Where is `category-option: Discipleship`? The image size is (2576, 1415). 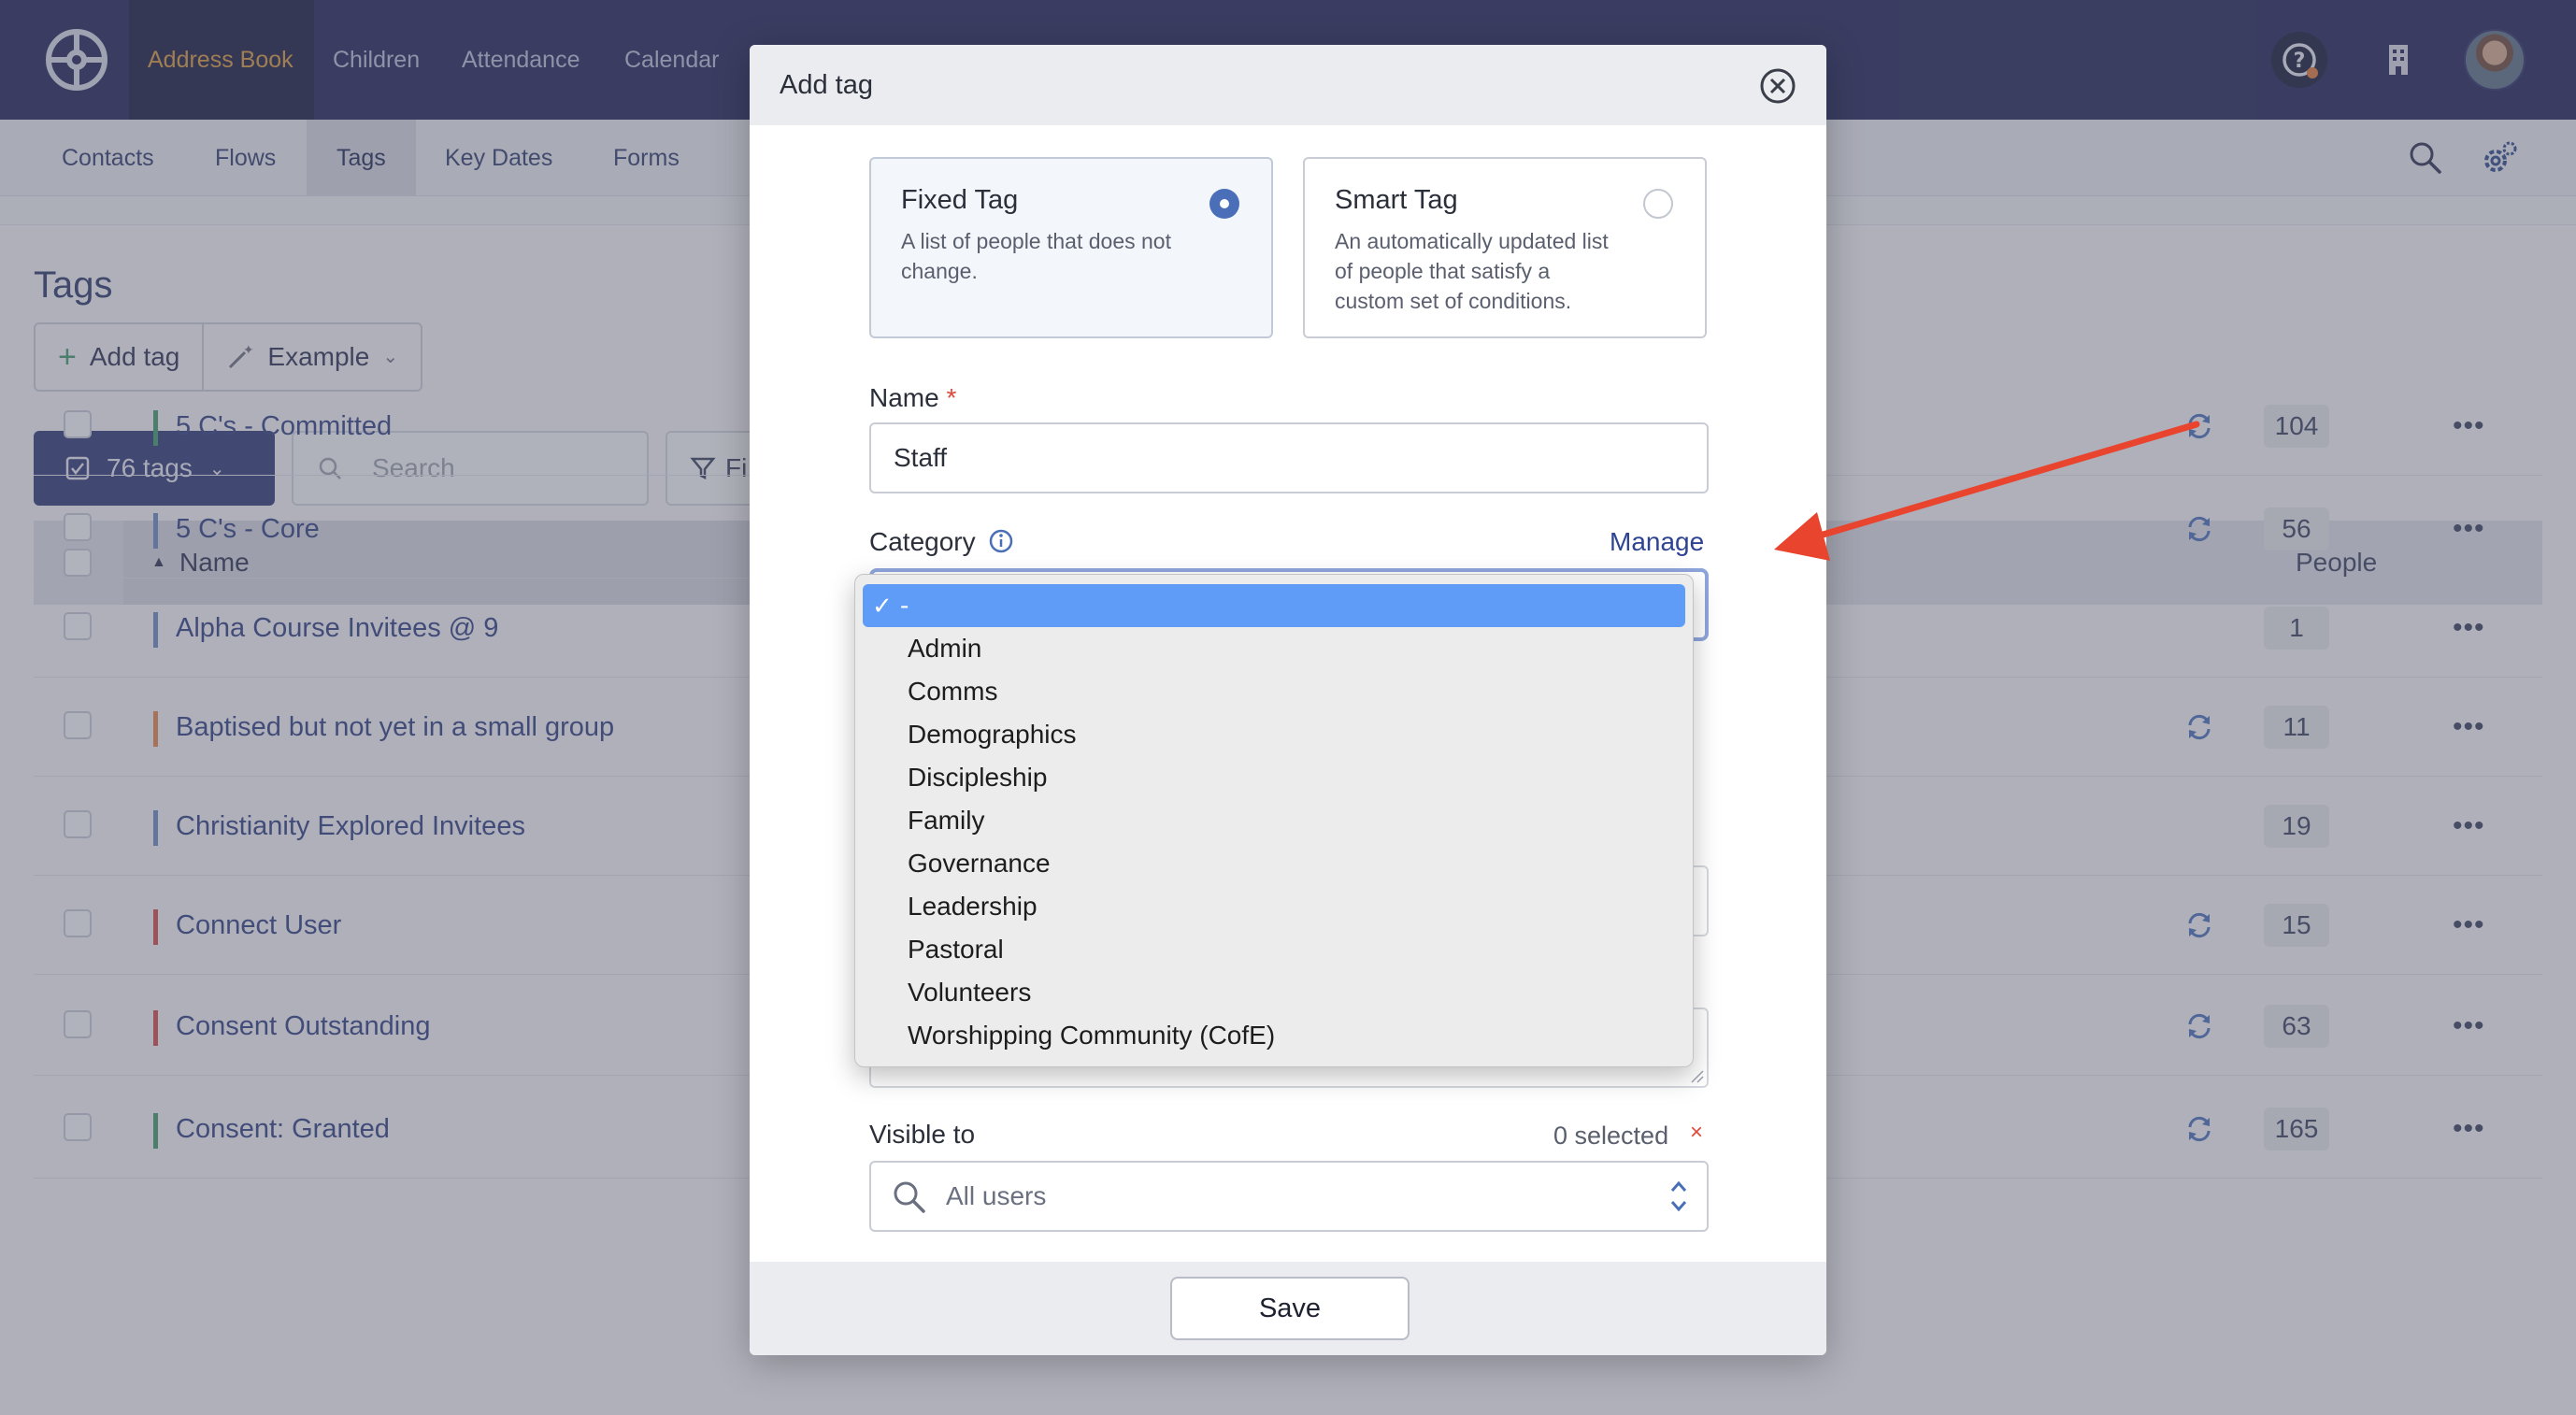 category-option: Discipleship is located at coordinates (1274, 777).